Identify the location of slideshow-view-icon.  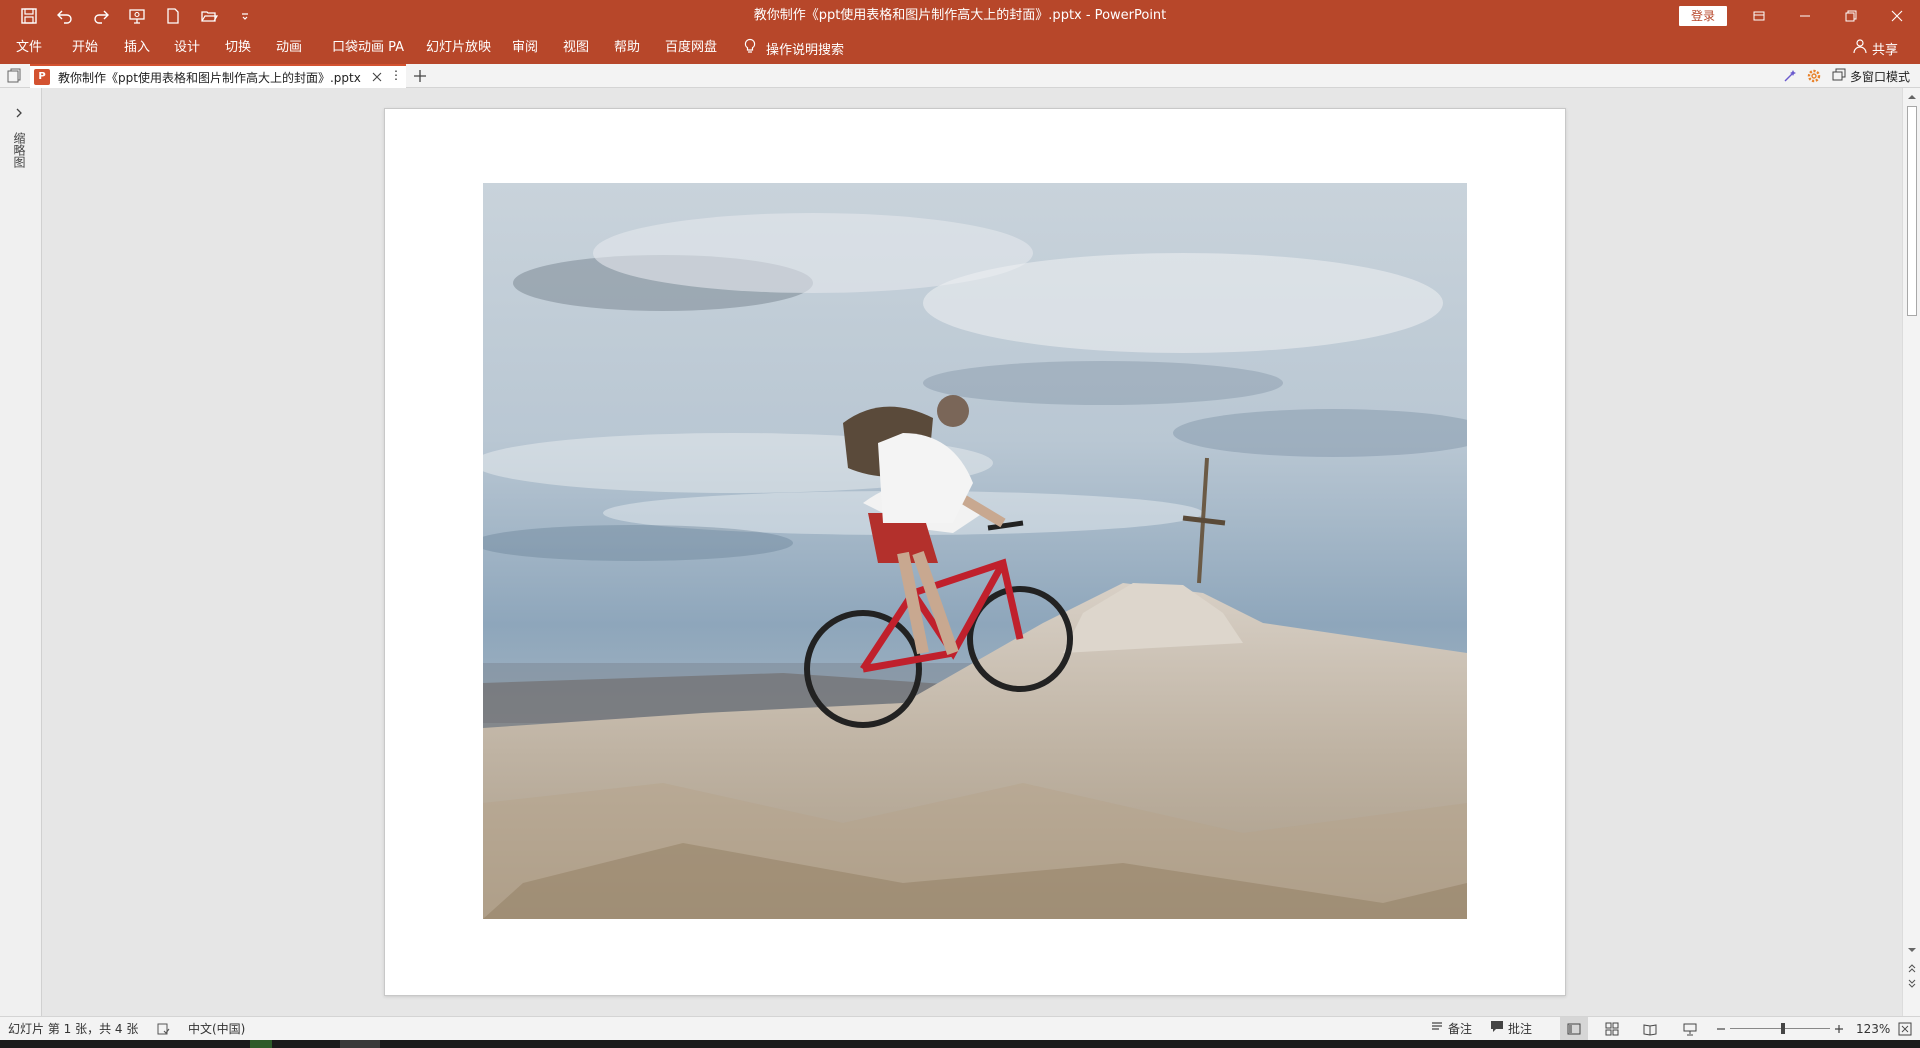
(1690, 1029).